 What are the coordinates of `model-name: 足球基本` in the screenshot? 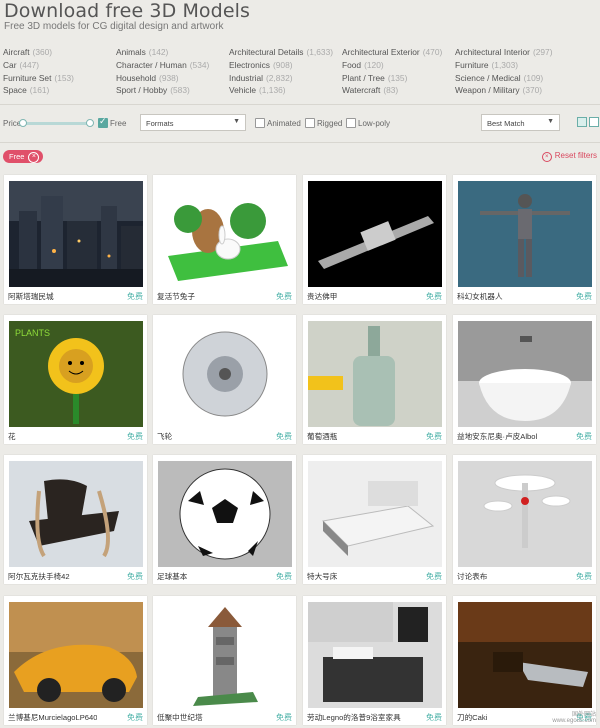 It's located at (172, 576).